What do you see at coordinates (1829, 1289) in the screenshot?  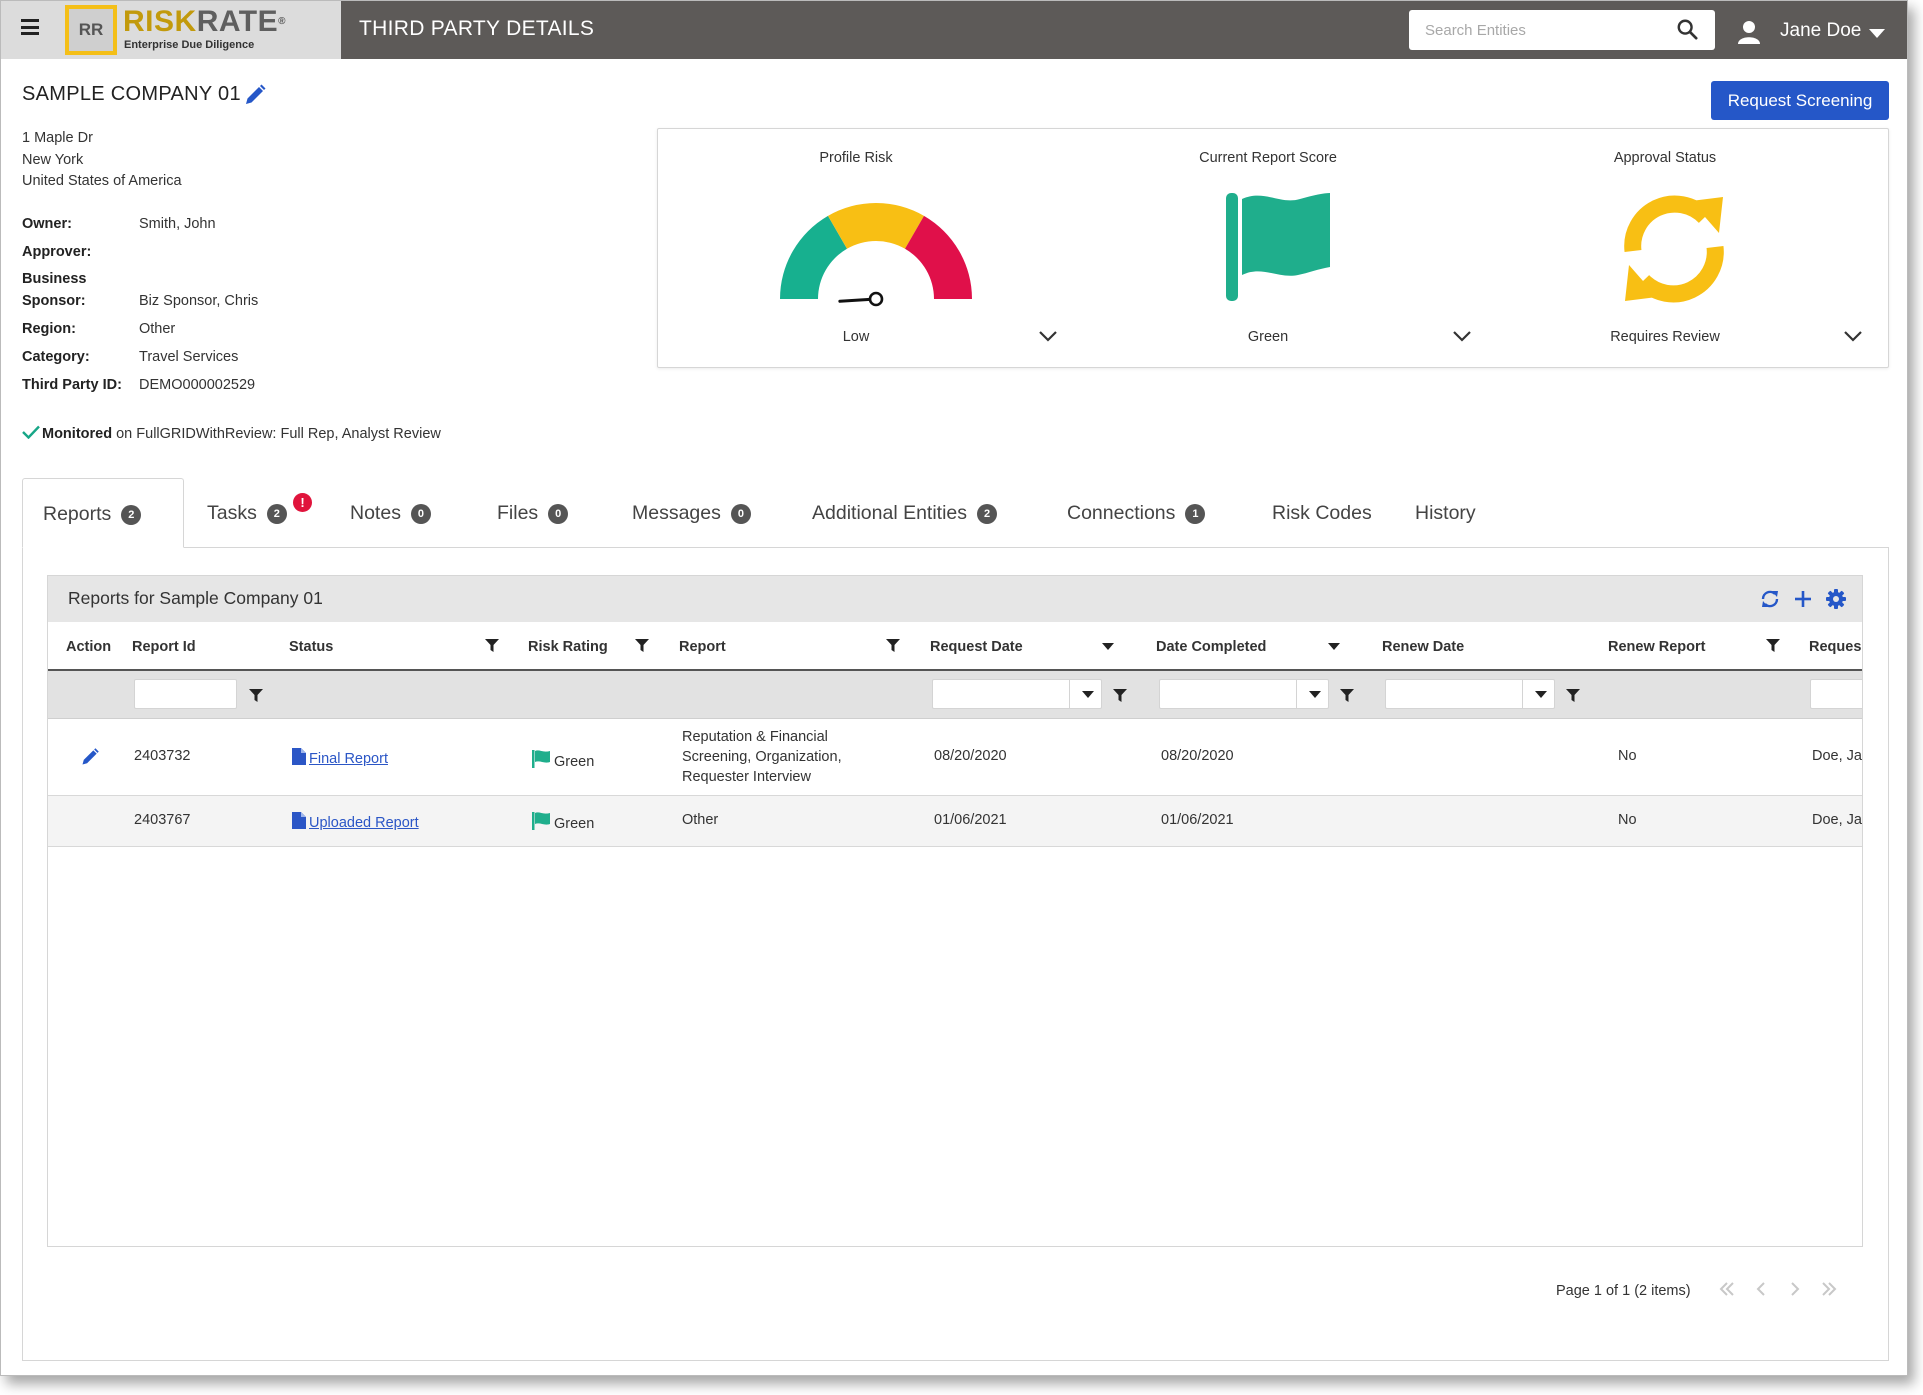 I see `last-page-icon` at bounding box center [1829, 1289].